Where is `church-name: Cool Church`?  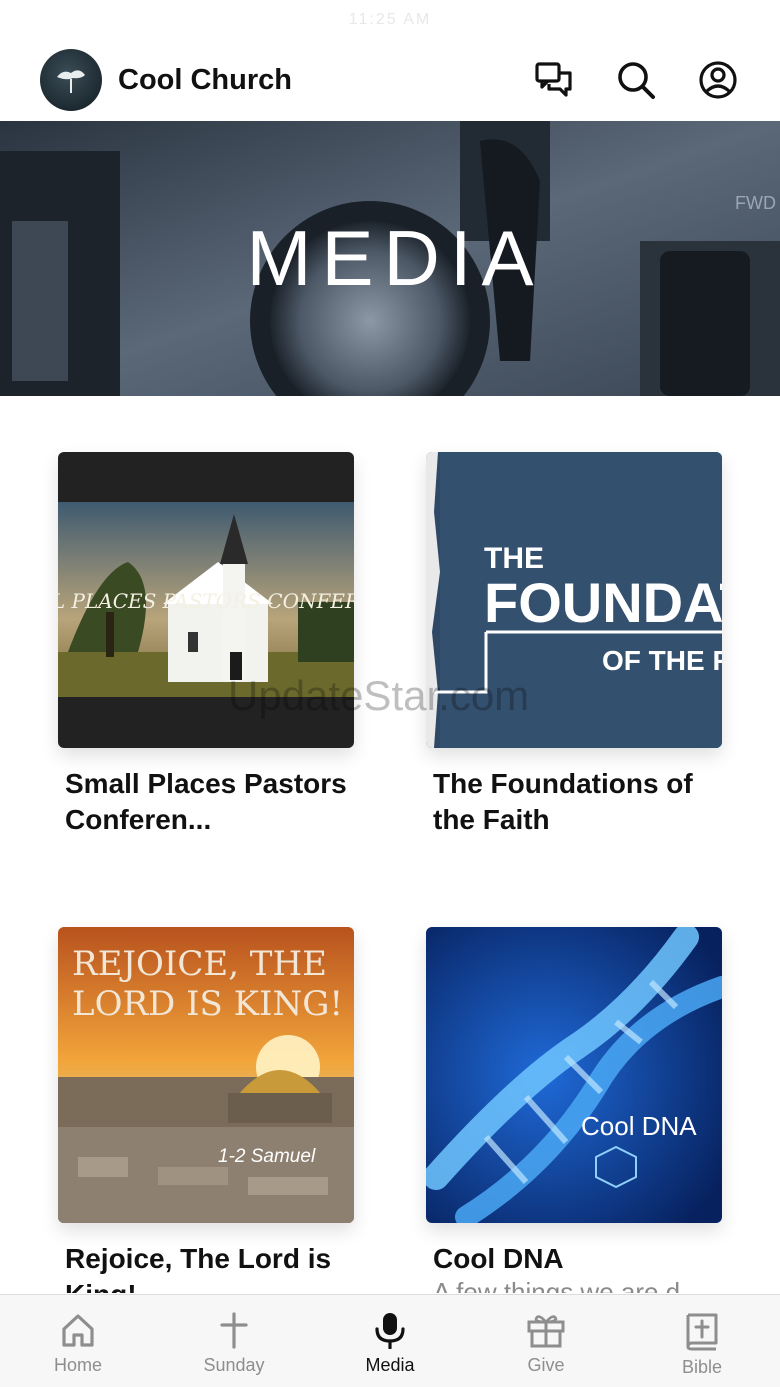
church-name: Cool Church is located at coordinates (205, 79).